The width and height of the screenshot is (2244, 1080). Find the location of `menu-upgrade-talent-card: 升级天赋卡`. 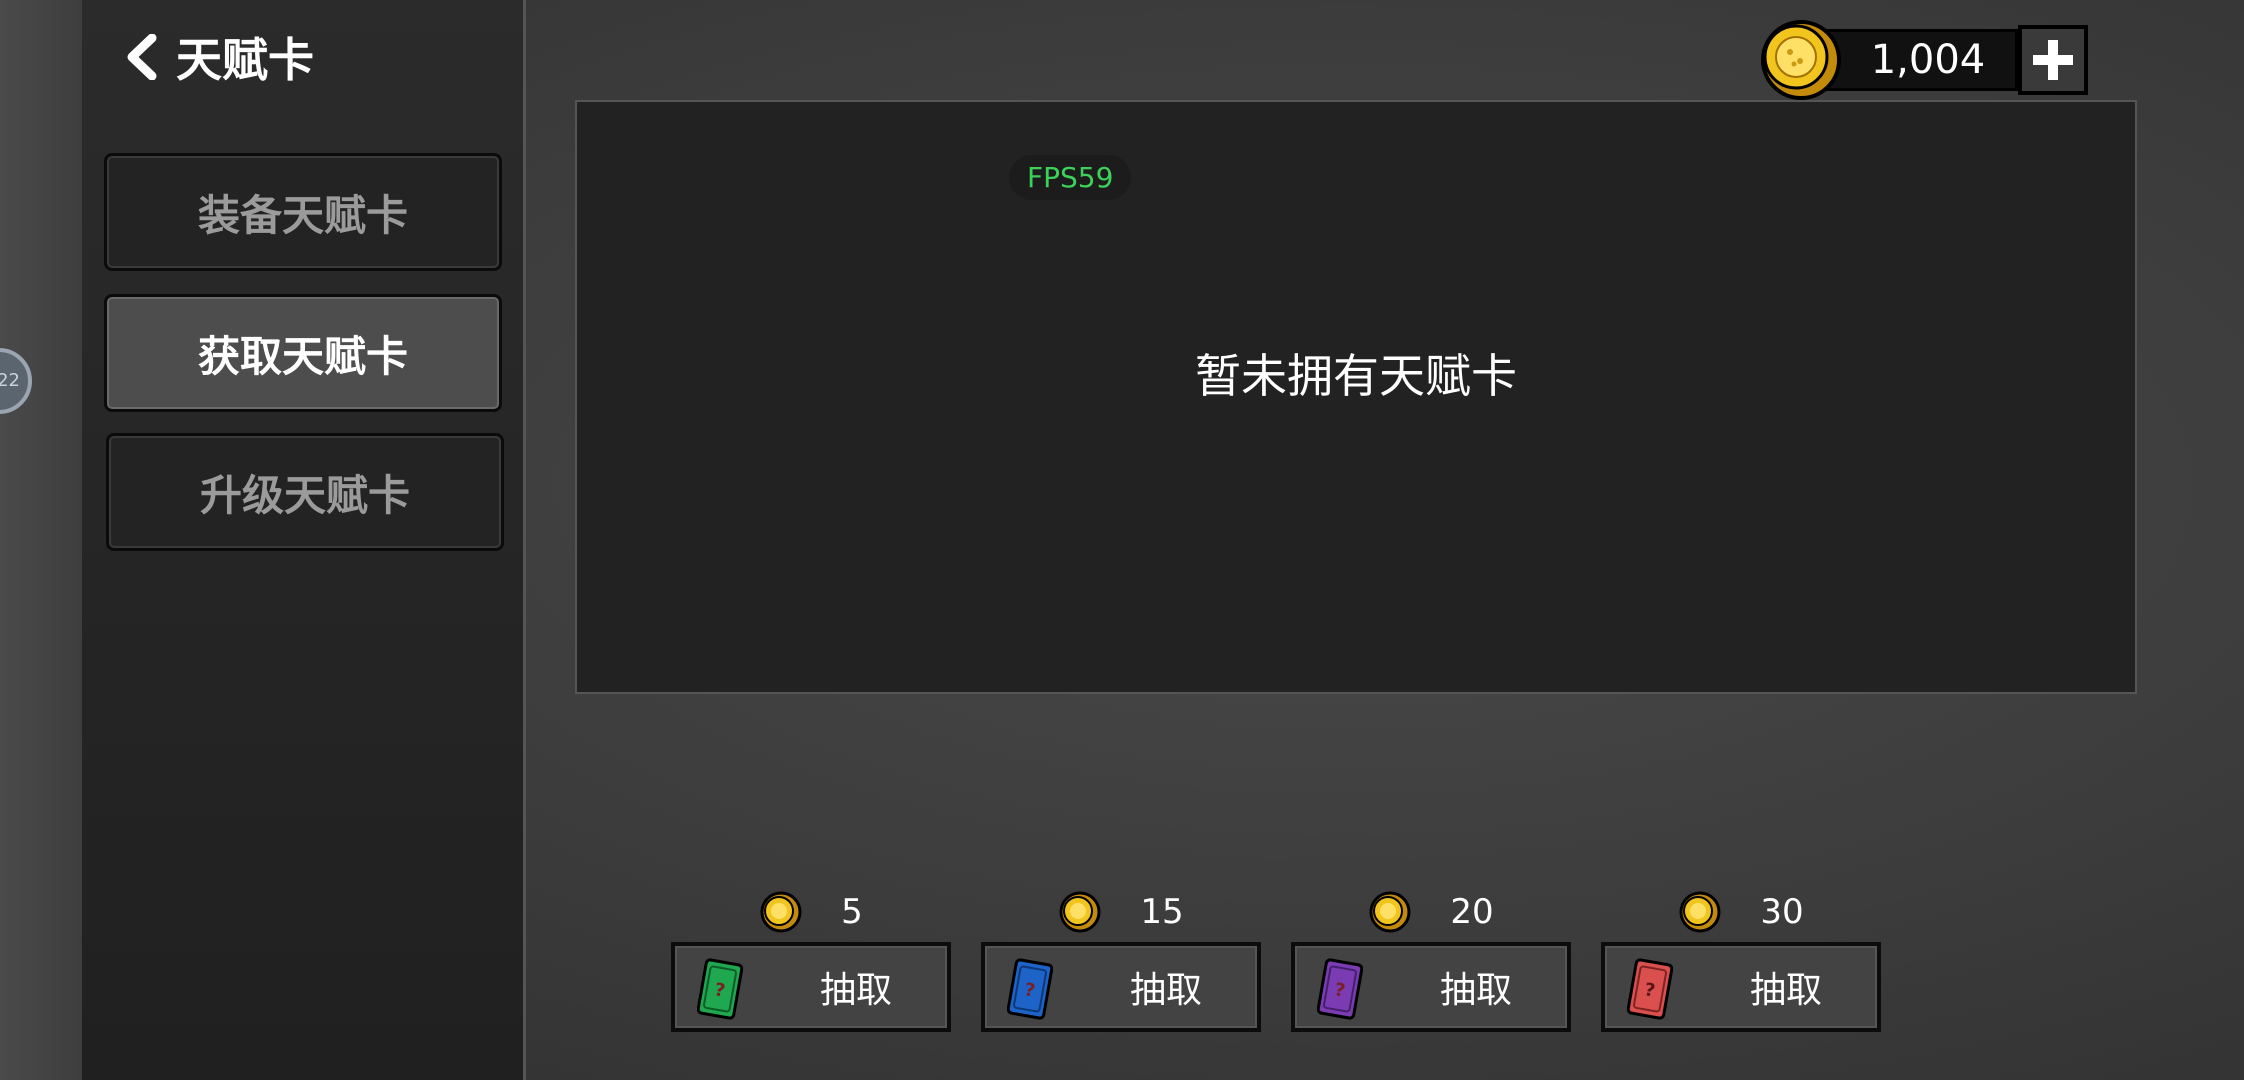

menu-upgrade-talent-card: 升级天赋卡 is located at coordinates (305, 492).